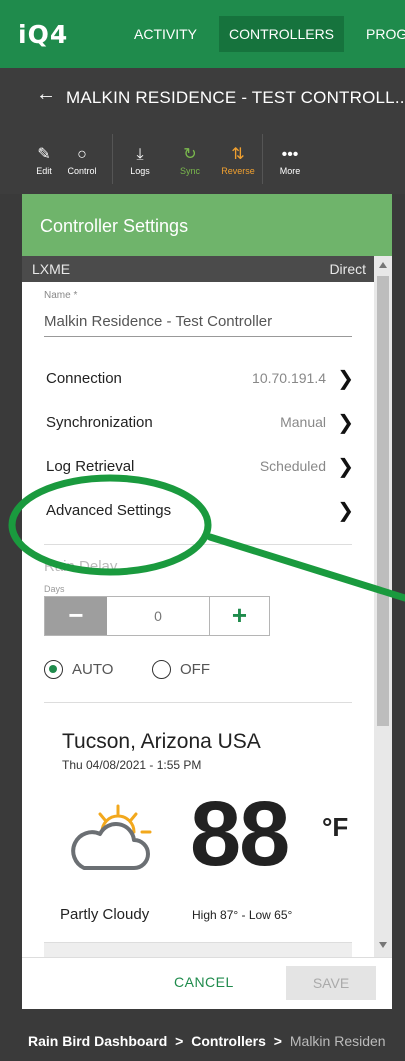 The height and width of the screenshot is (1061, 405). What do you see at coordinates (201, 466) in the screenshot?
I see `log-retrieval-row: Log Retrieval Scheduled ❯` at bounding box center [201, 466].